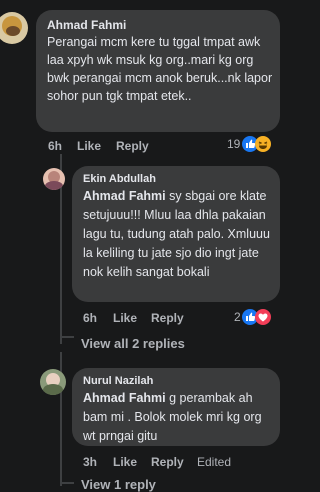  What do you see at coordinates (86, 25) in the screenshot?
I see `comment-author: Ahmad Fahmi` at bounding box center [86, 25].